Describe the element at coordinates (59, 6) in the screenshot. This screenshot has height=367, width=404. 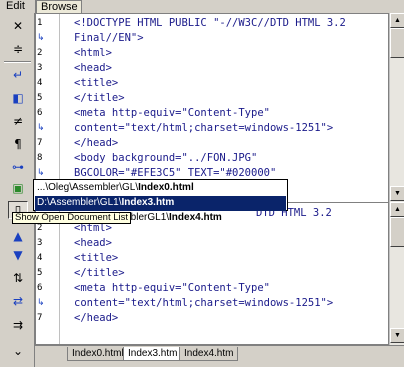
I see `tab-browse: Browse` at that location.